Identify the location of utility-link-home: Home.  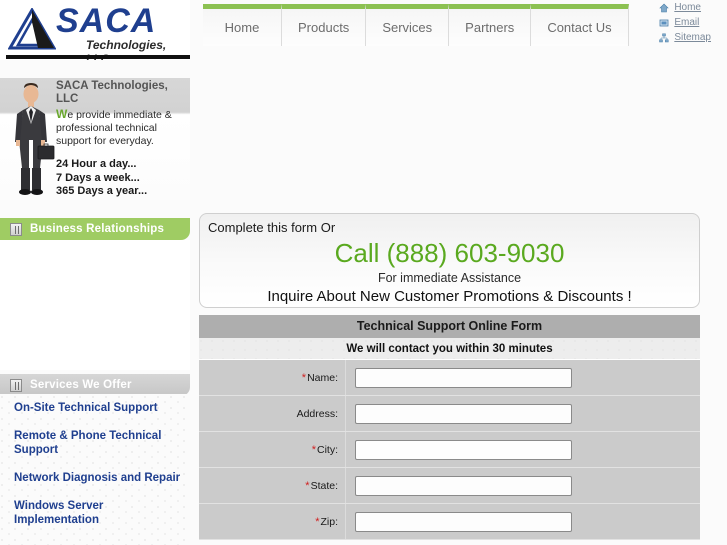
(685, 7).